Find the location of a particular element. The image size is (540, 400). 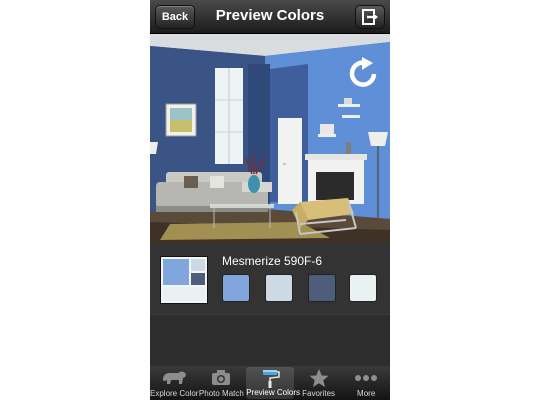

page-title: Preview Colors is located at coordinates (270, 15).